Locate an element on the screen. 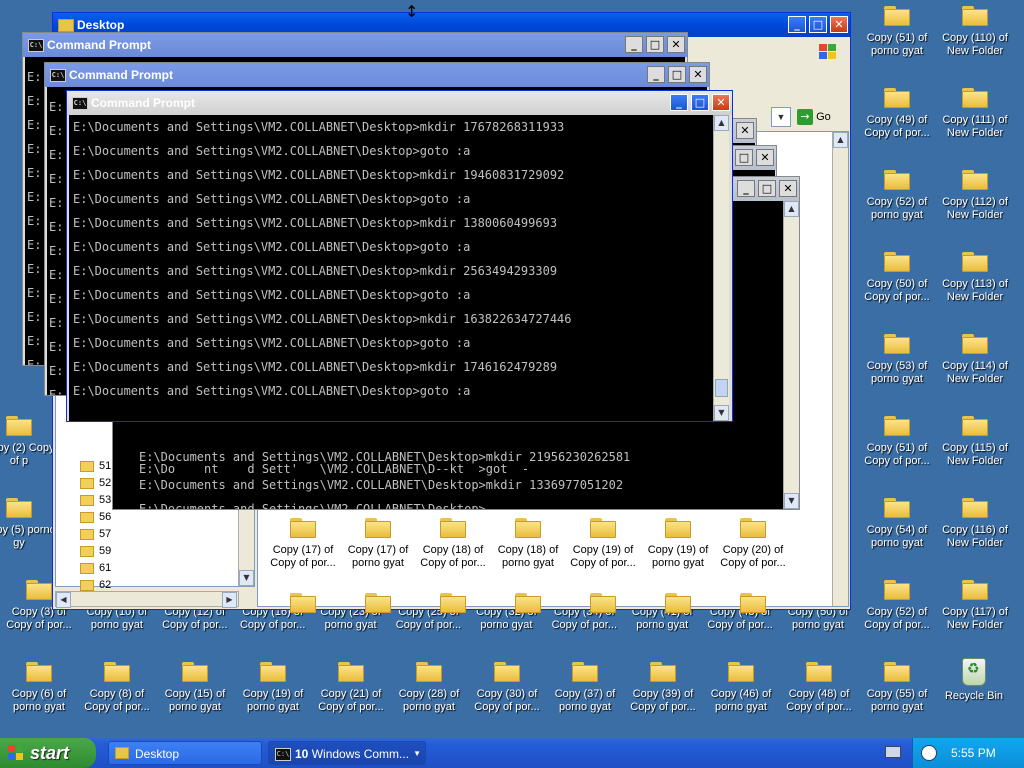  desktop-folder-icon: Copy (37) of porno gyat is located at coordinates (585, 691).